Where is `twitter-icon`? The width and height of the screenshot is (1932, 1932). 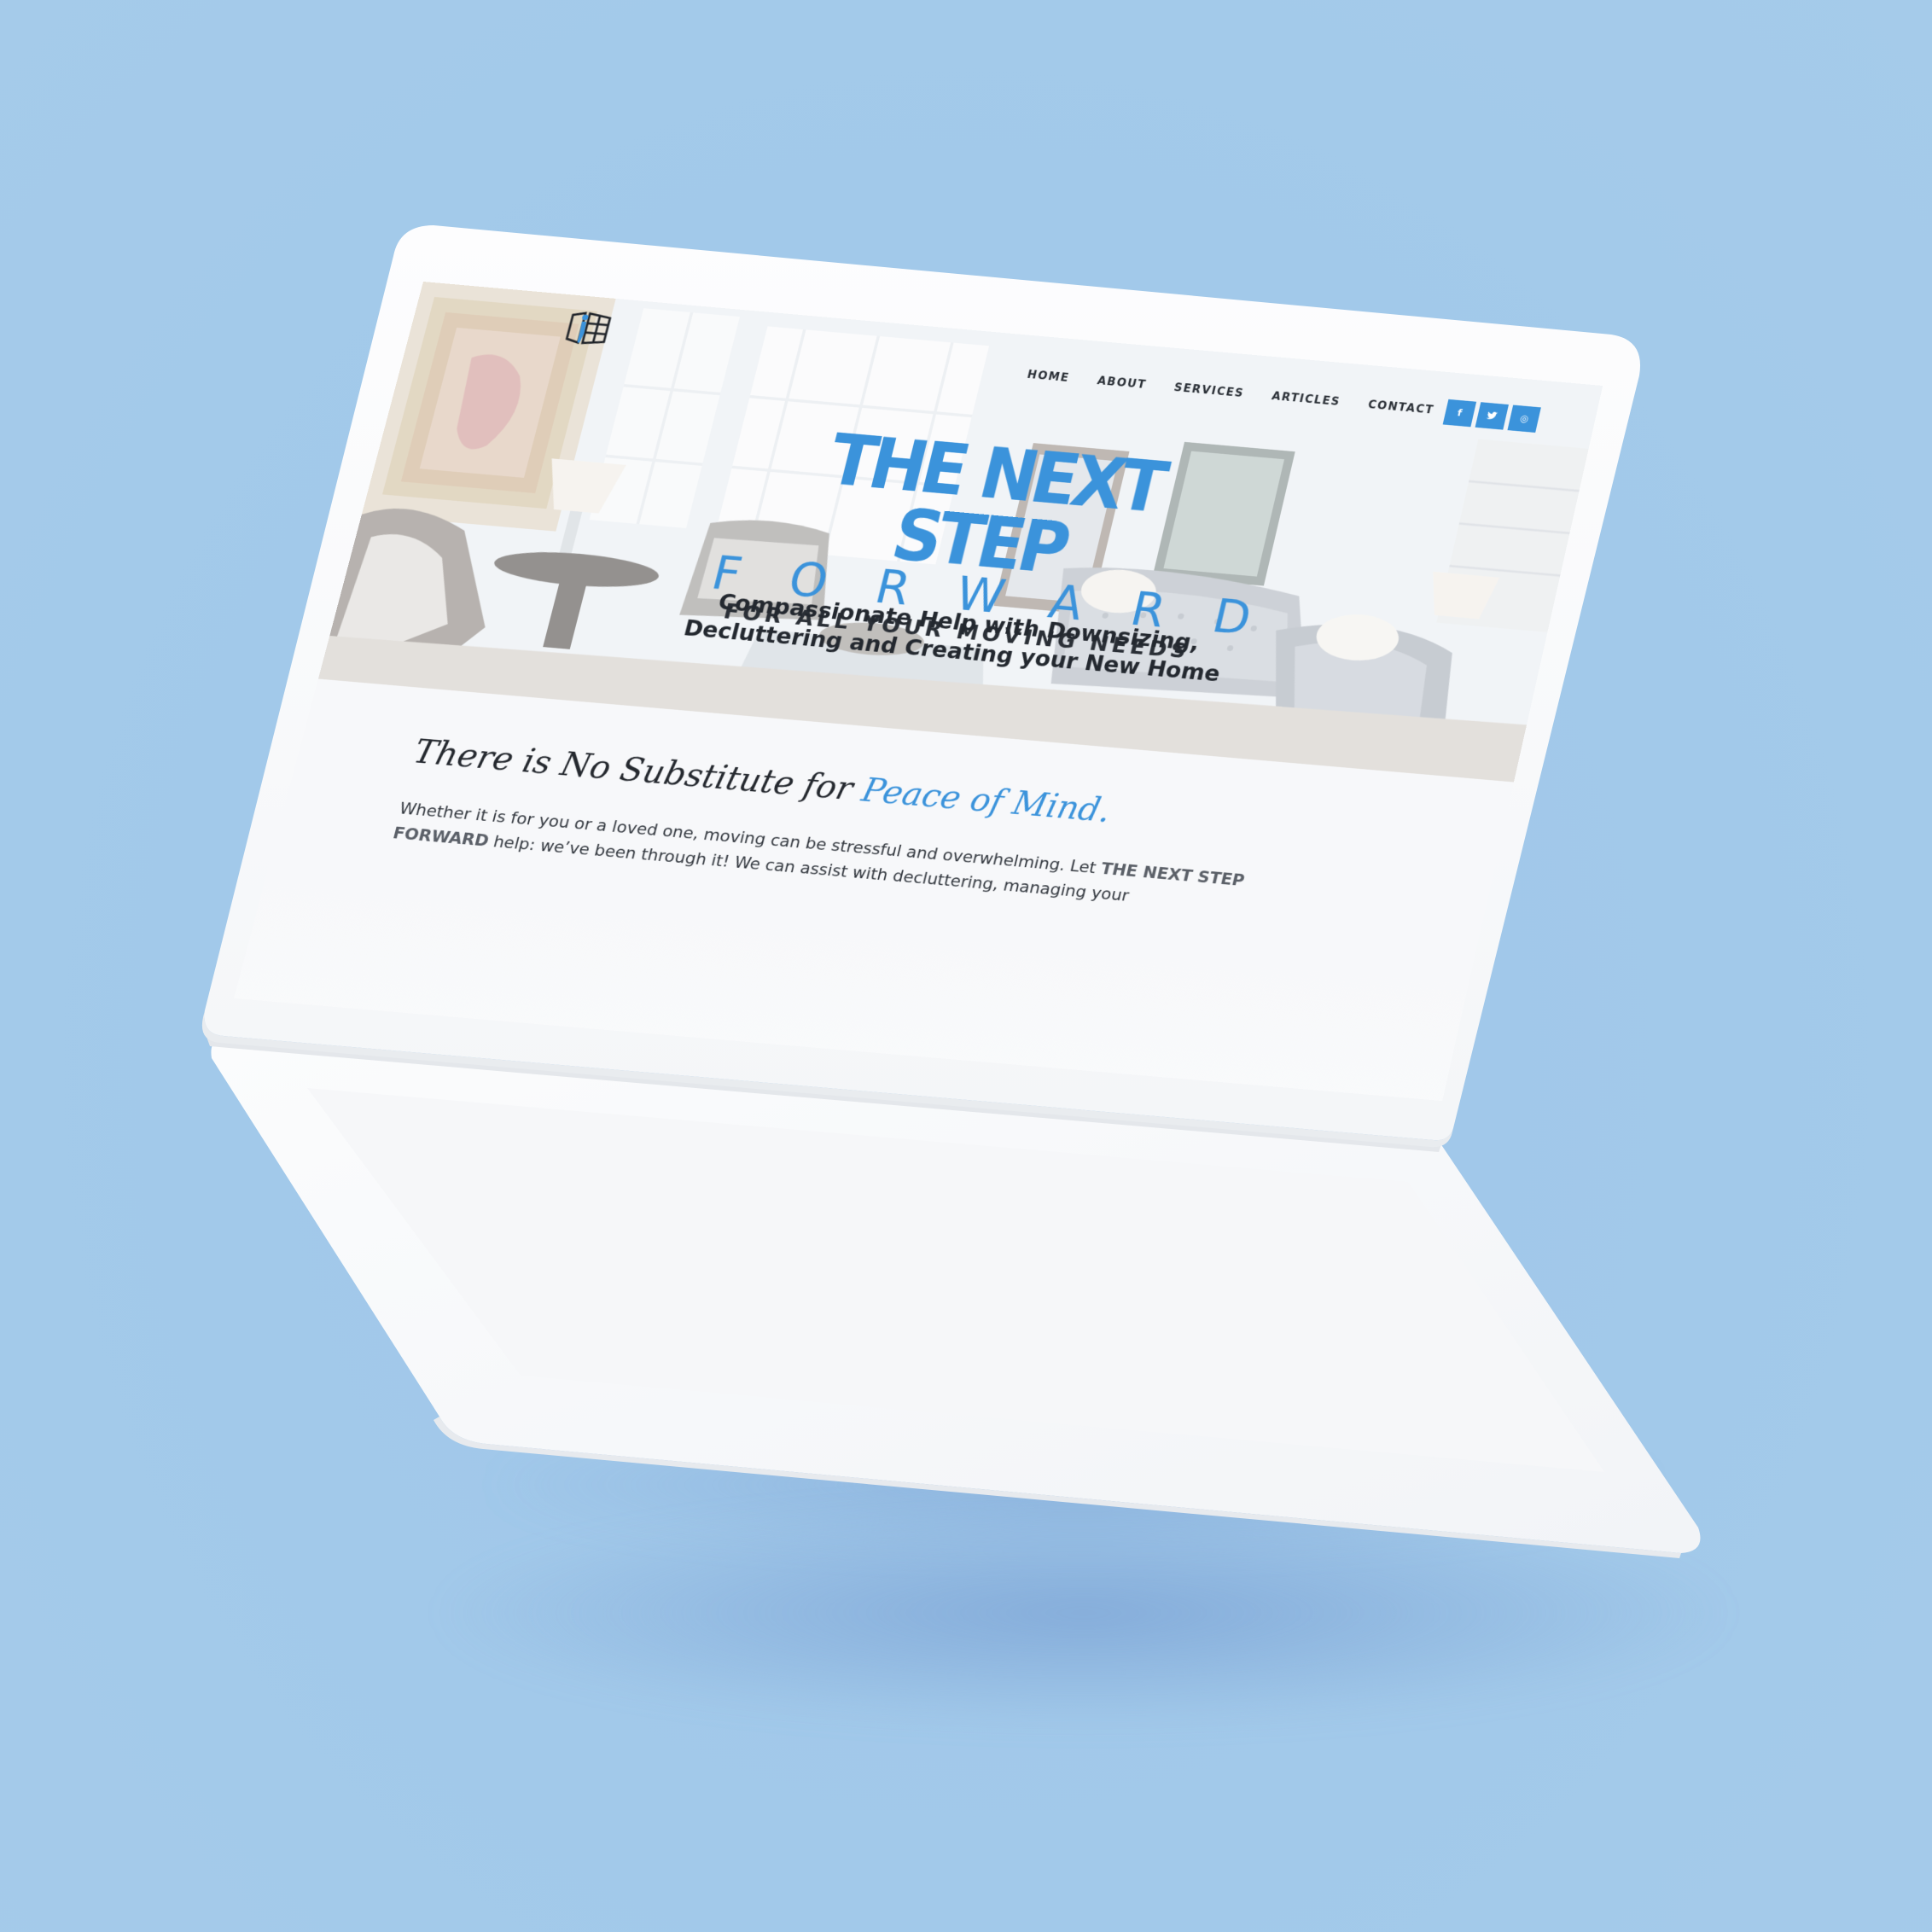
twitter-icon is located at coordinates (1492, 416).